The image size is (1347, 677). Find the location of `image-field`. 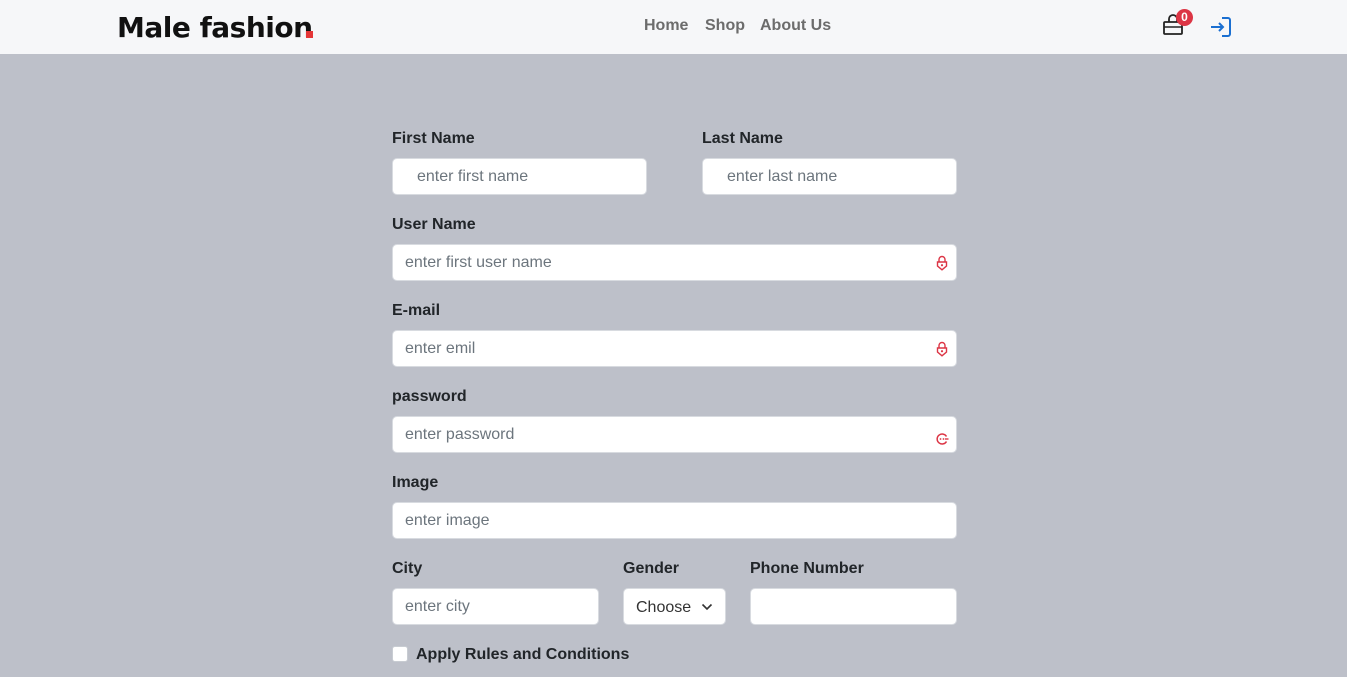

image-field is located at coordinates (674, 520).